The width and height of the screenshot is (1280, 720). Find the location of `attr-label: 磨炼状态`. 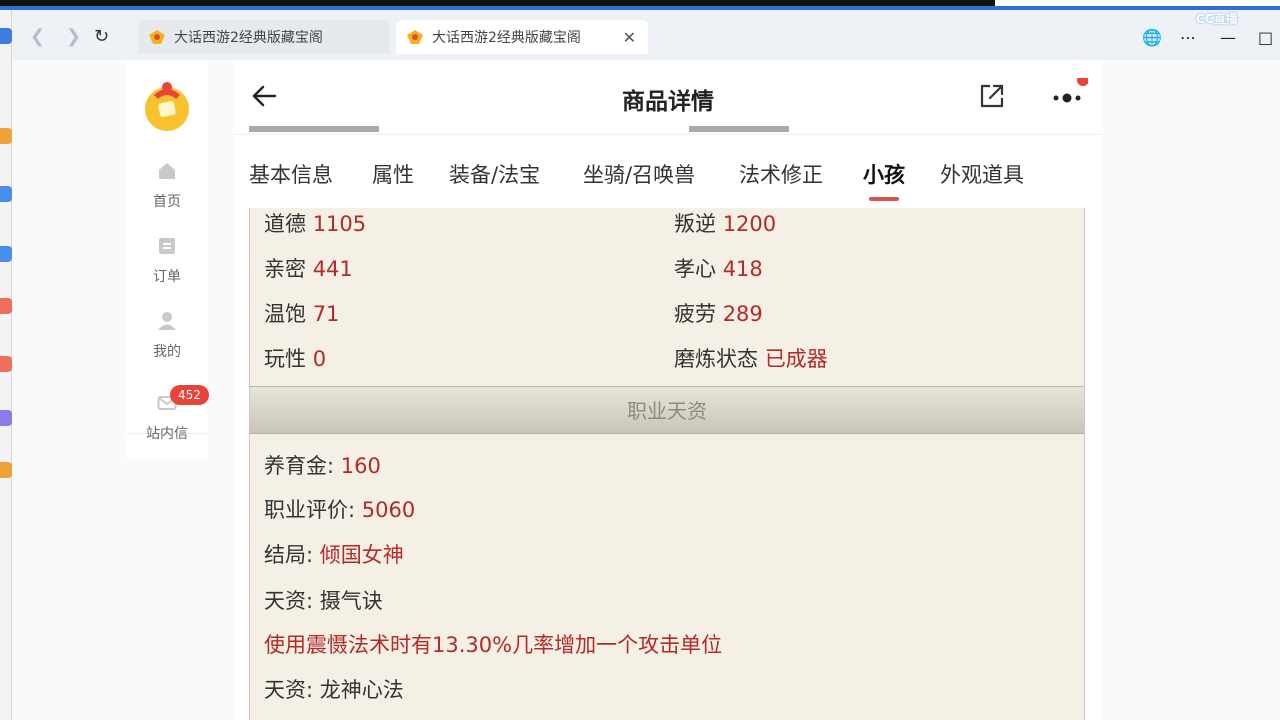

attr-label: 磨炼状态 is located at coordinates (716, 359).